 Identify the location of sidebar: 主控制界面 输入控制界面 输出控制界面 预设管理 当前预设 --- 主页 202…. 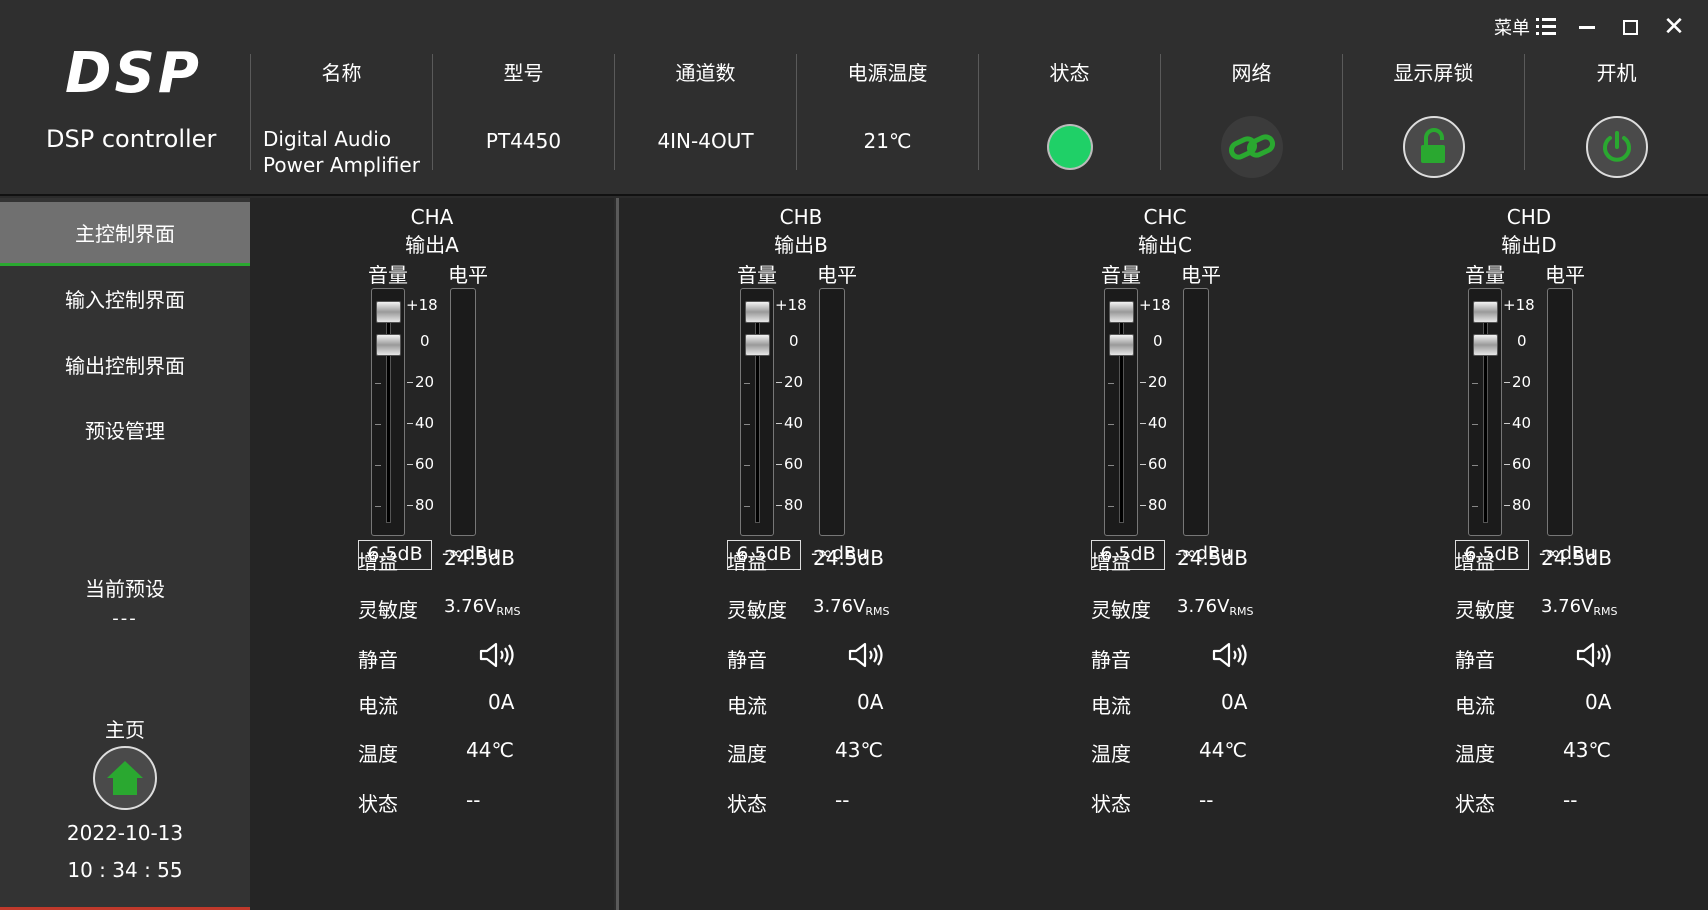
(125, 554).